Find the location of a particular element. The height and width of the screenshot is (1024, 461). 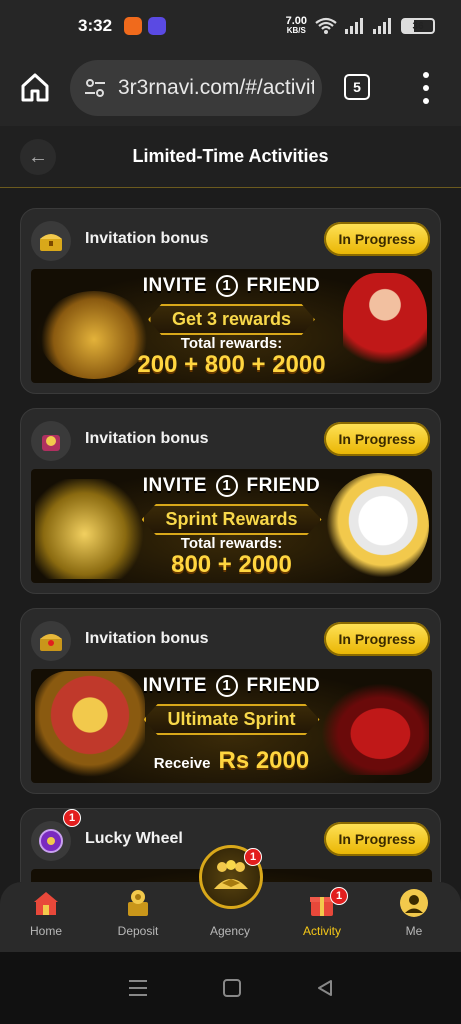

status-bar: 3:32 7.00 KB/S 36 is located at coordinates (230, 26).